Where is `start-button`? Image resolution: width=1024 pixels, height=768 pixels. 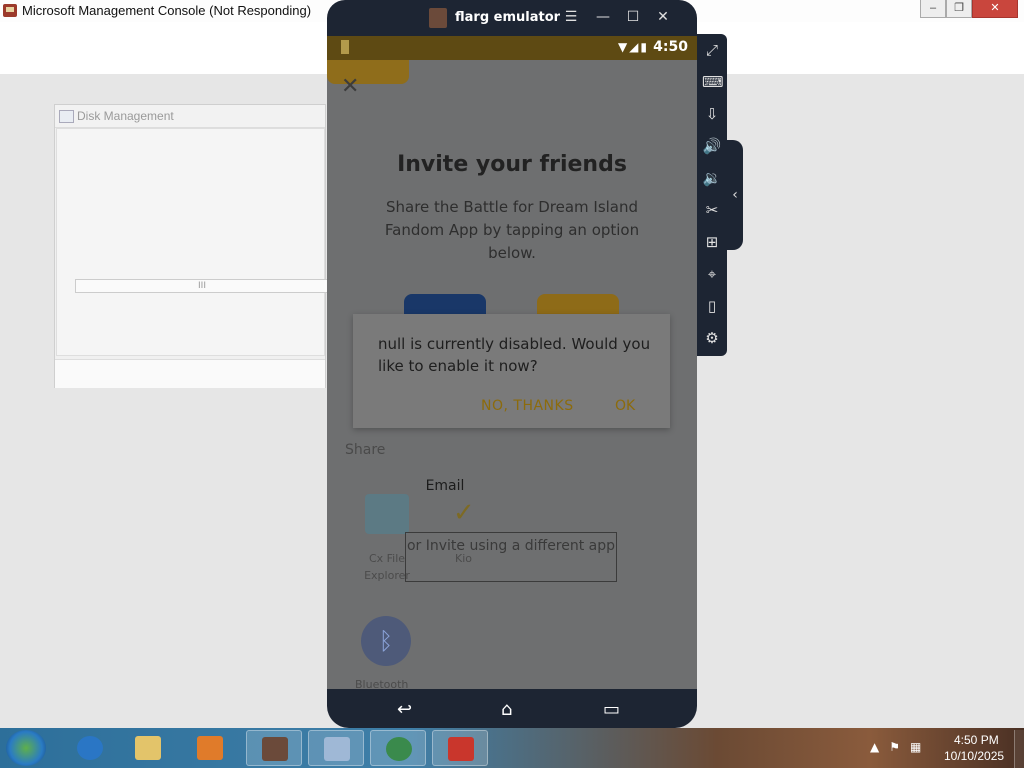 start-button is located at coordinates (26, 748).